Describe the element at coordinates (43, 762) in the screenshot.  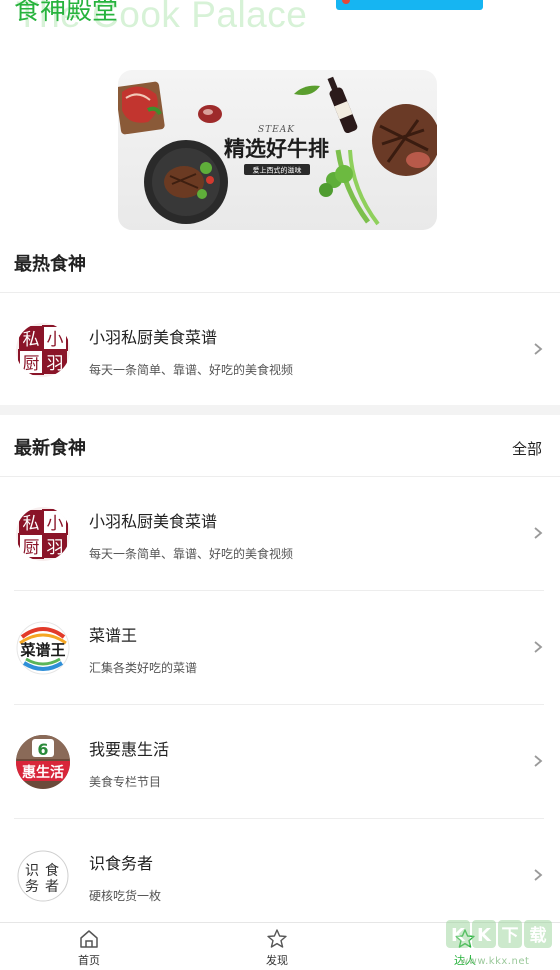
I see `huishenghuo-logo-avatar: 6 惠生活` at that location.